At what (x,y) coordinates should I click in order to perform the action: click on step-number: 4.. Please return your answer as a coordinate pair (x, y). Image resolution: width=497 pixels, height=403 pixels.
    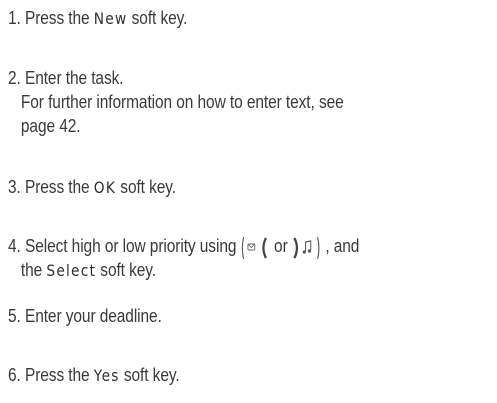
    Looking at the image, I should click on (14, 246).